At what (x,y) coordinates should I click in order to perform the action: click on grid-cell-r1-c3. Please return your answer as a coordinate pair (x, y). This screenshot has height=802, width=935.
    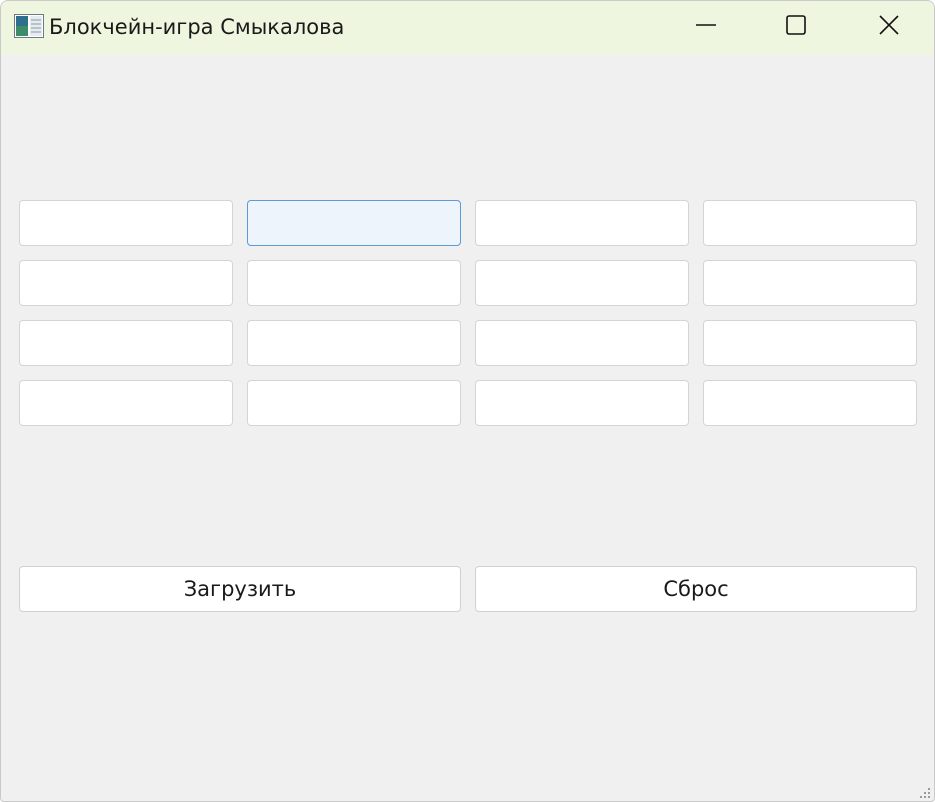
    Looking at the image, I should click on (582, 223).